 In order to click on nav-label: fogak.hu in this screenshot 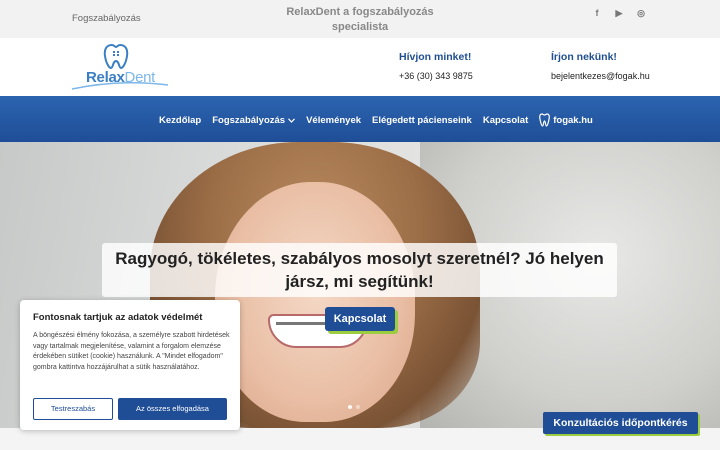, I will do `click(573, 120)`.